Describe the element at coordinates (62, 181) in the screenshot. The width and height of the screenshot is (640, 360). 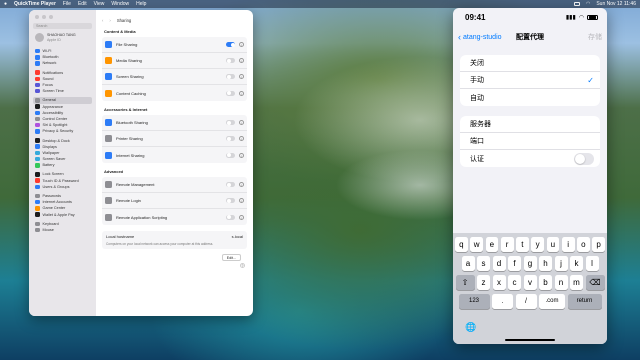
I see `sidebar-item: Touch ID & Password` at that location.